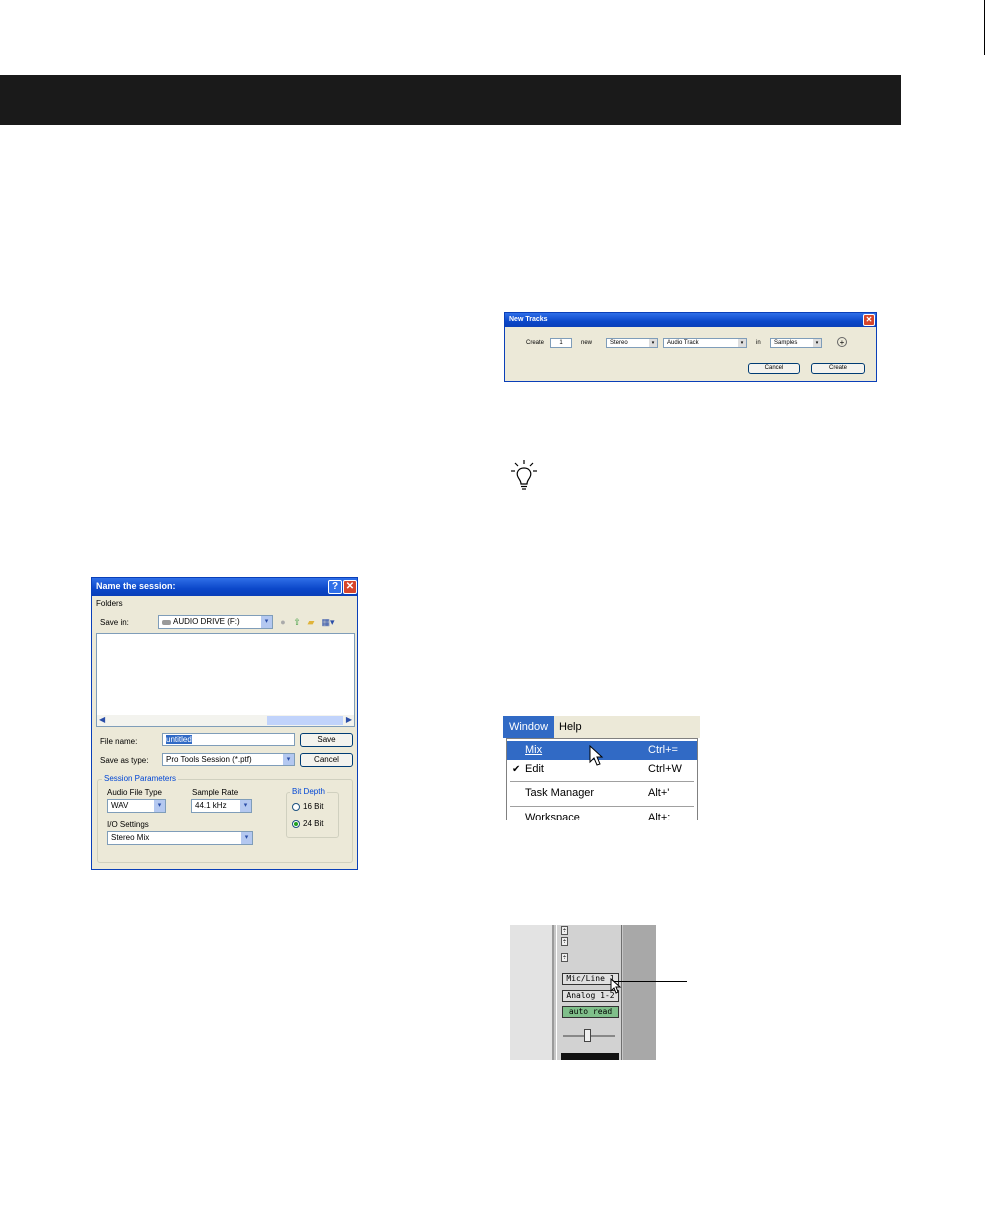 The height and width of the screenshot is (1224, 1008). What do you see at coordinates (659, 816) in the screenshot?
I see `menu-item-shortcut: Alt+;` at bounding box center [659, 816].